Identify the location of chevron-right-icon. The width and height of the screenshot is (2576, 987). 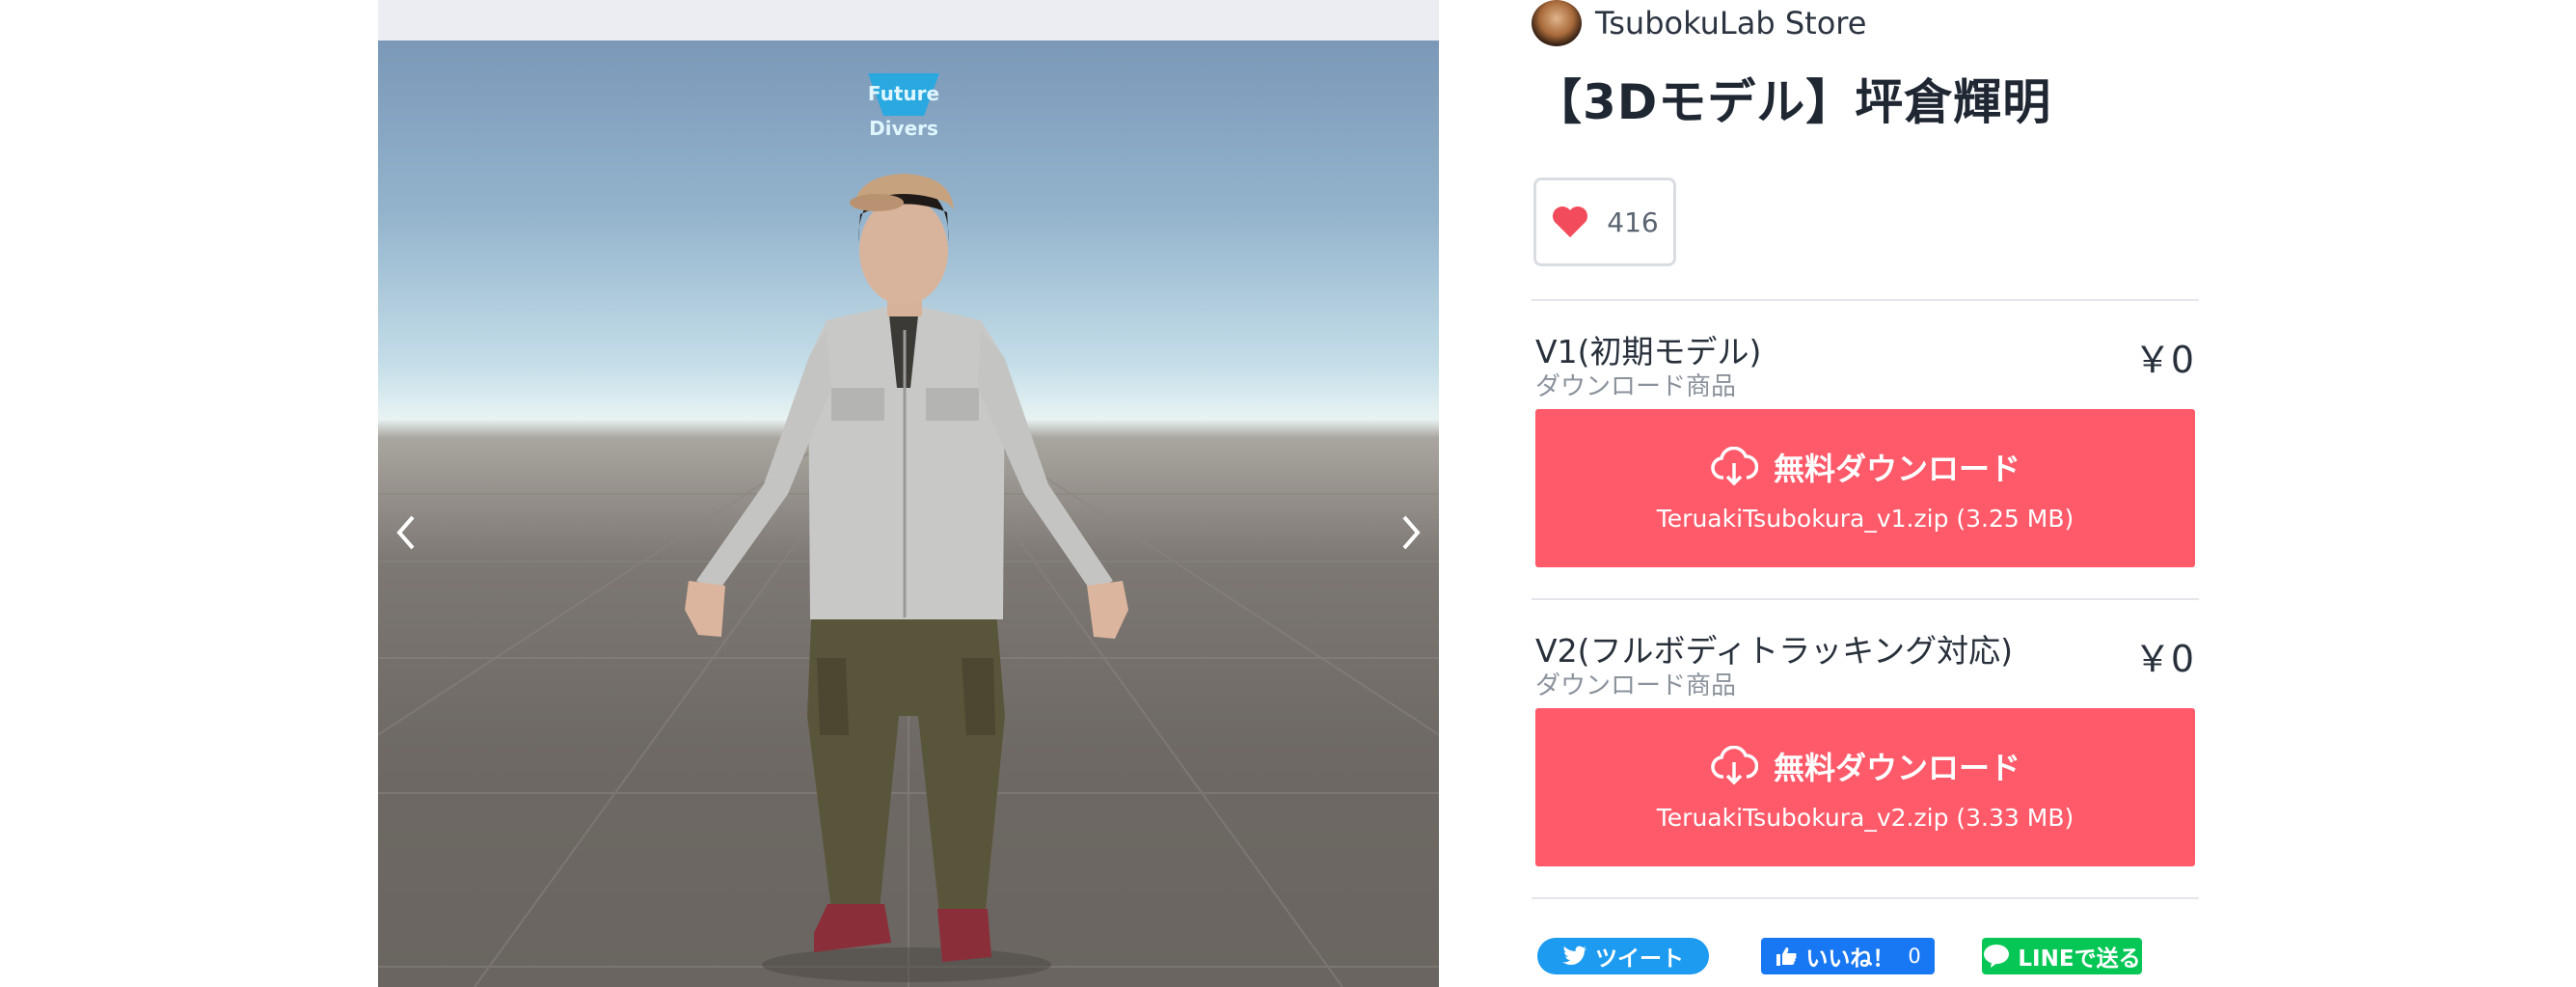
(1411, 532).